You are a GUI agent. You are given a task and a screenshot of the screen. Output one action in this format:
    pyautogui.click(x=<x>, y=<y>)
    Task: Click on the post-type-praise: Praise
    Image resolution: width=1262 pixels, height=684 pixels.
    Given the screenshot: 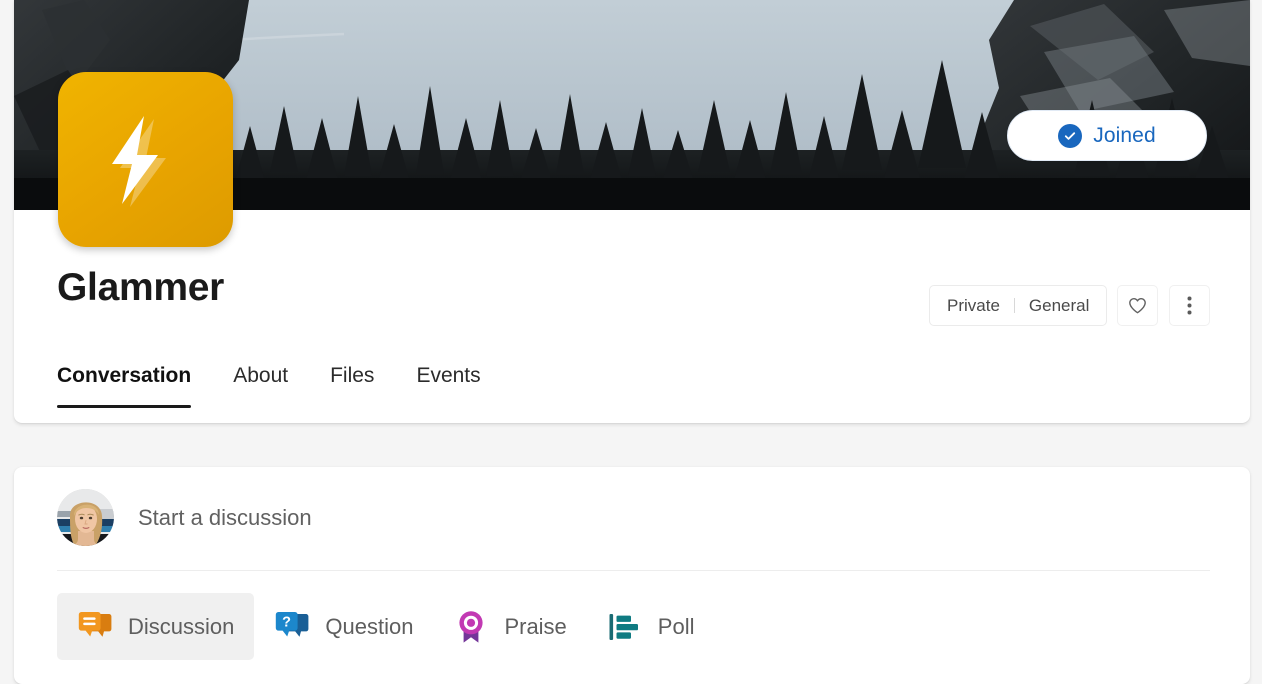 What is the action you would take?
    pyautogui.click(x=509, y=626)
    